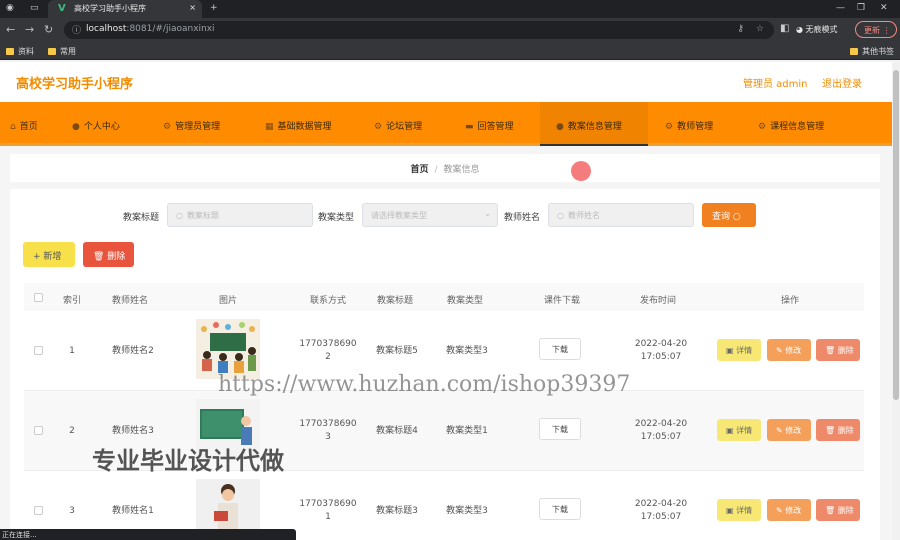 Image resolution: width=900 pixels, height=540 pixels. Describe the element at coordinates (167, 127) in the screenshot. I see `gear-icon: ⚙` at that location.